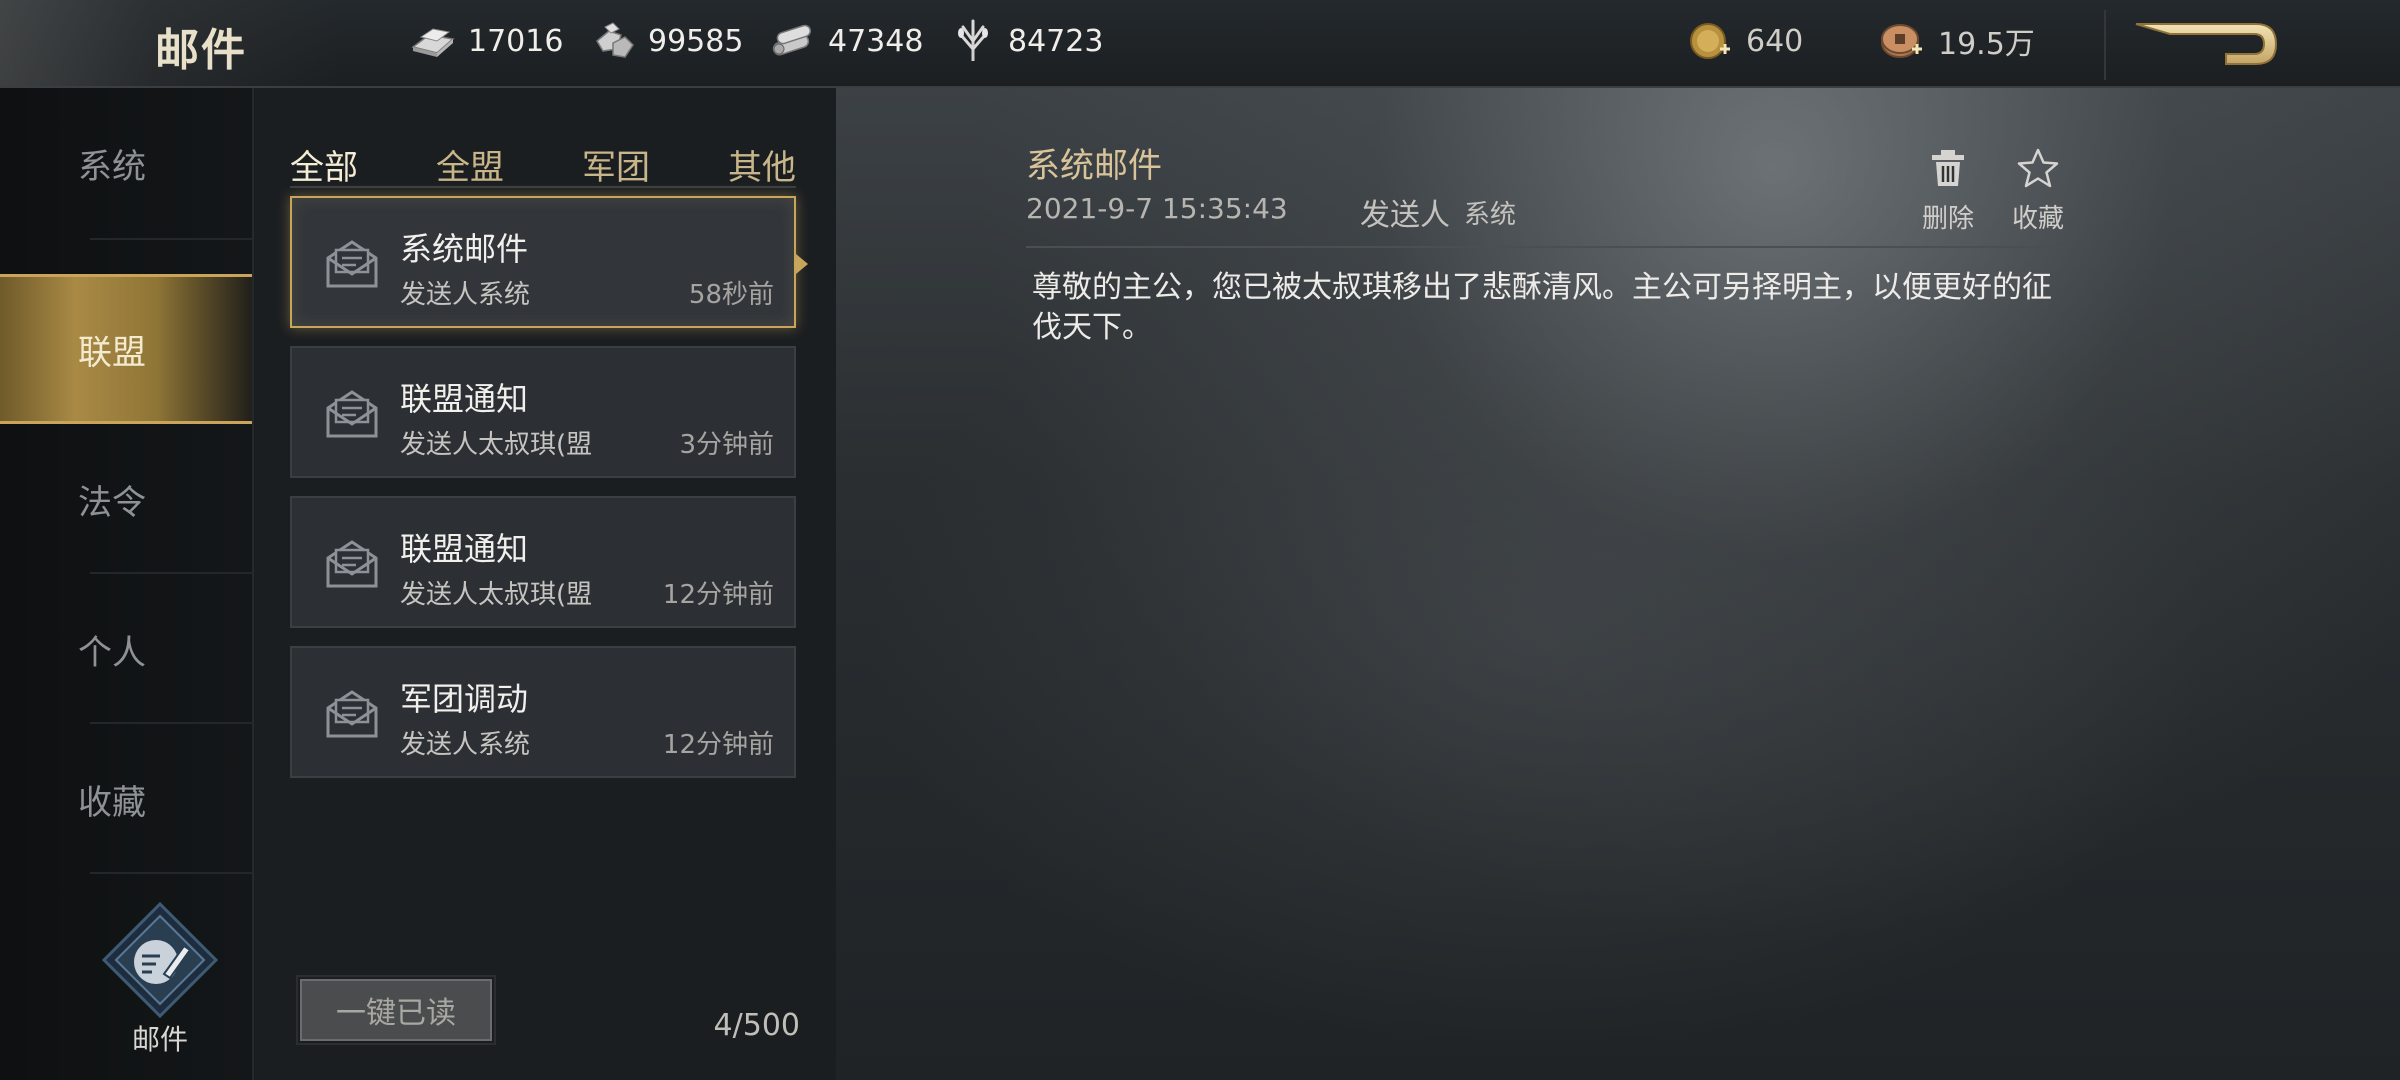  I want to click on mail-list-item: 军团调动 发送人系统 12分钟前, so click(543, 712).